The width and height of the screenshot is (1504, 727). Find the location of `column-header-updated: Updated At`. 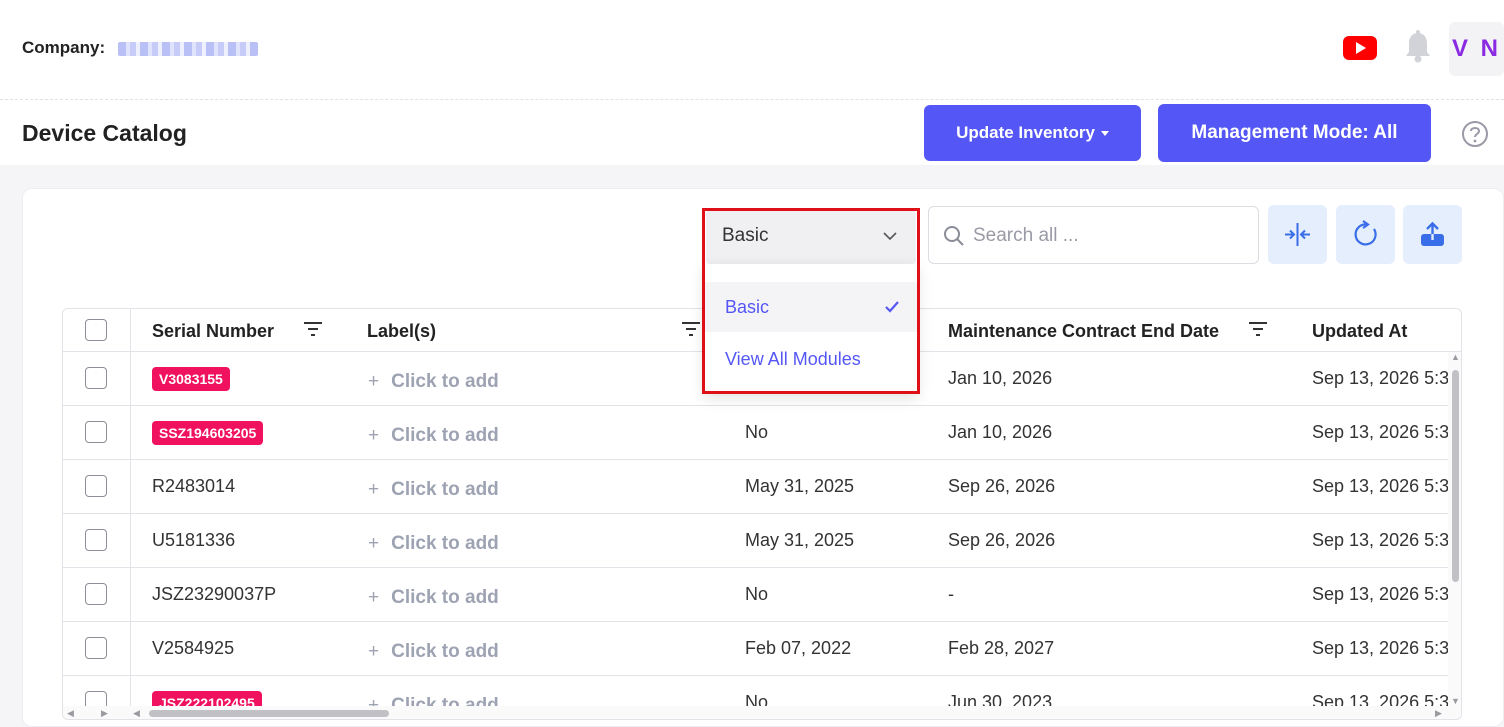

column-header-updated: Updated At is located at coordinates (1359, 331).